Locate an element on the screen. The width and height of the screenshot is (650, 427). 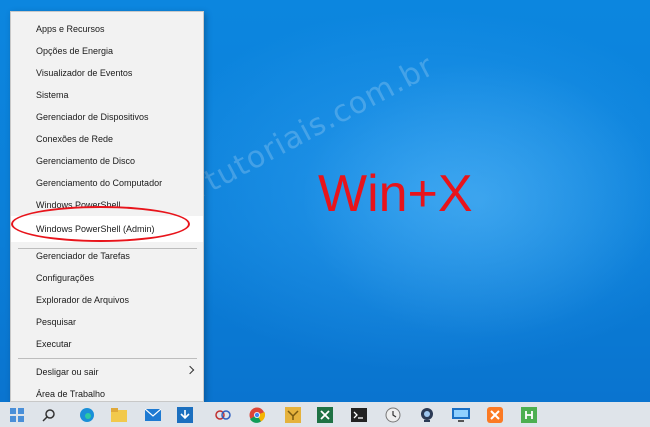
download-icon is located at coordinates (185, 414).